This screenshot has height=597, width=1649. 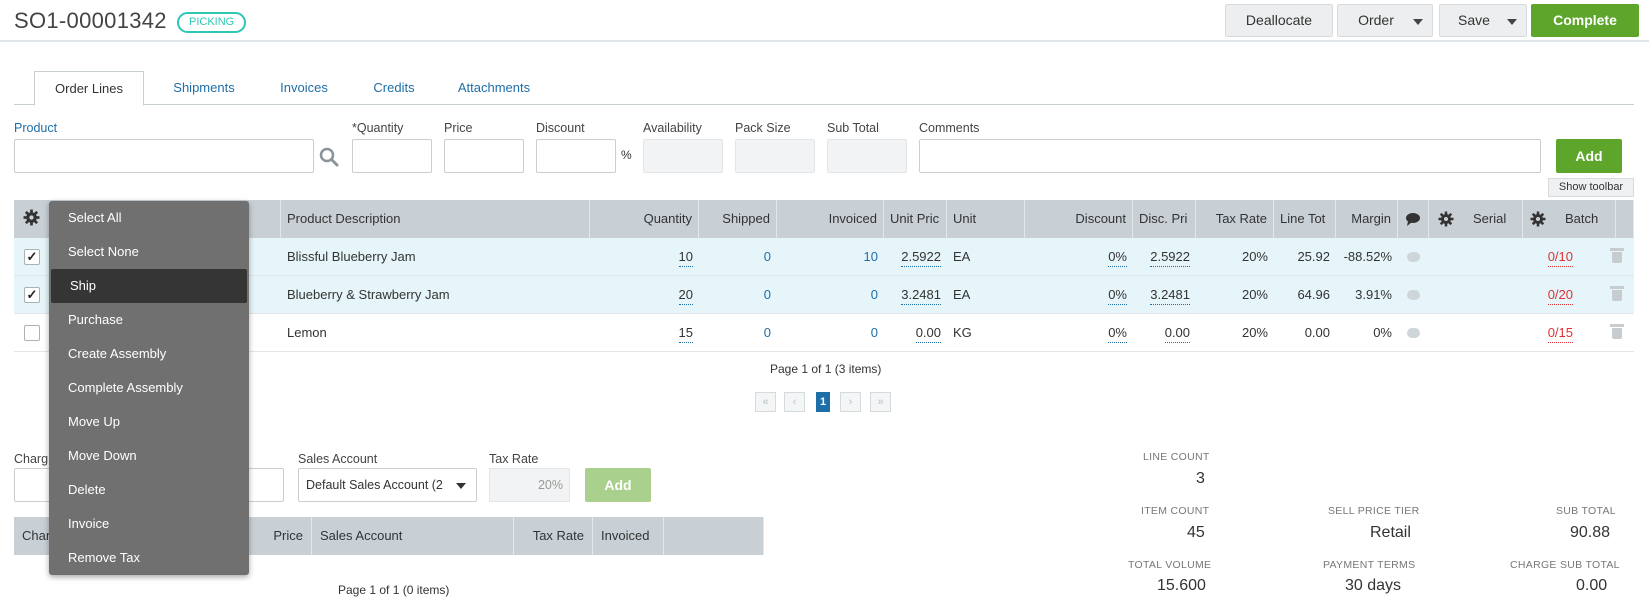 I want to click on tab-credits: Credits, so click(x=394, y=88).